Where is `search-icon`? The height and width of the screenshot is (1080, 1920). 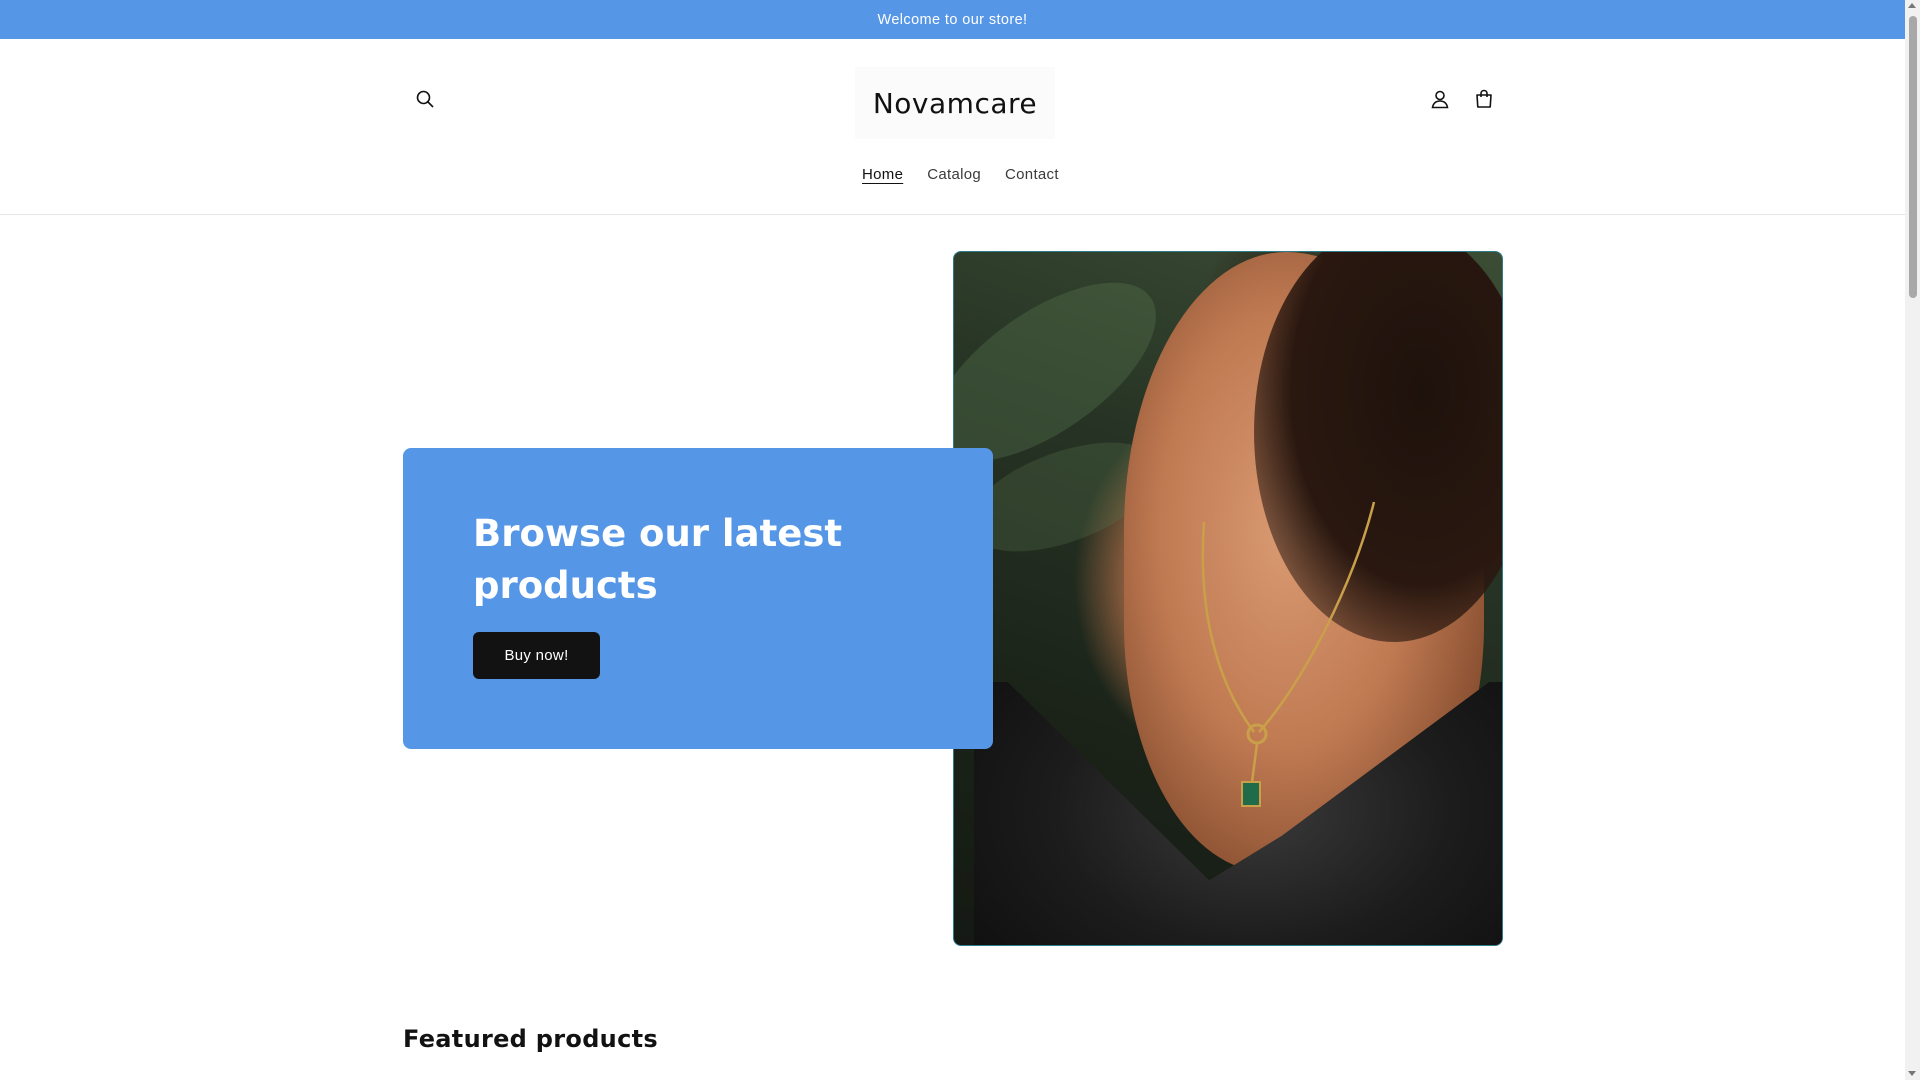
search-icon is located at coordinates (425, 99).